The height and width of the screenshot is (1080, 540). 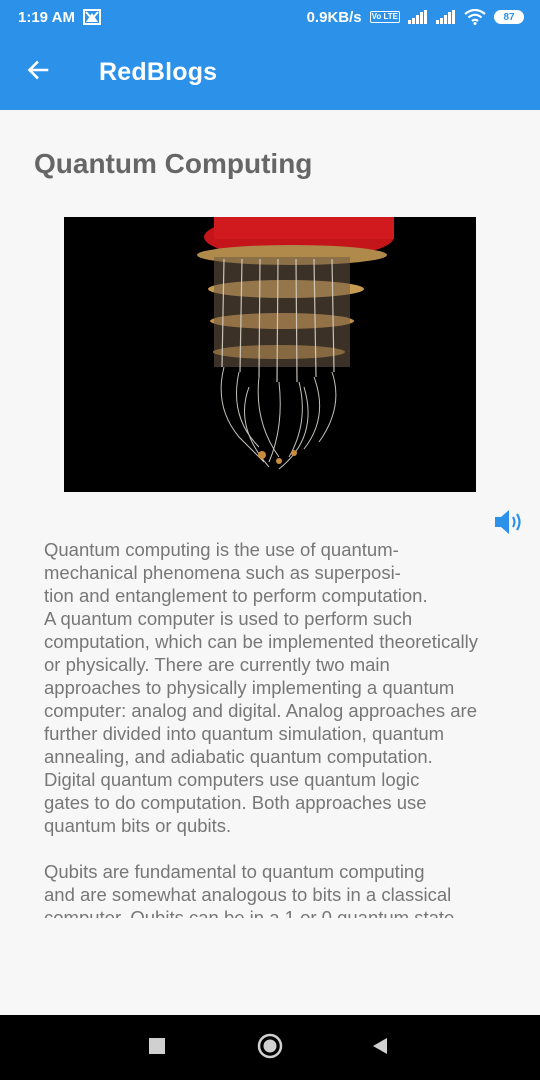 I want to click on status-time: 1:19 AM, so click(x=46, y=17).